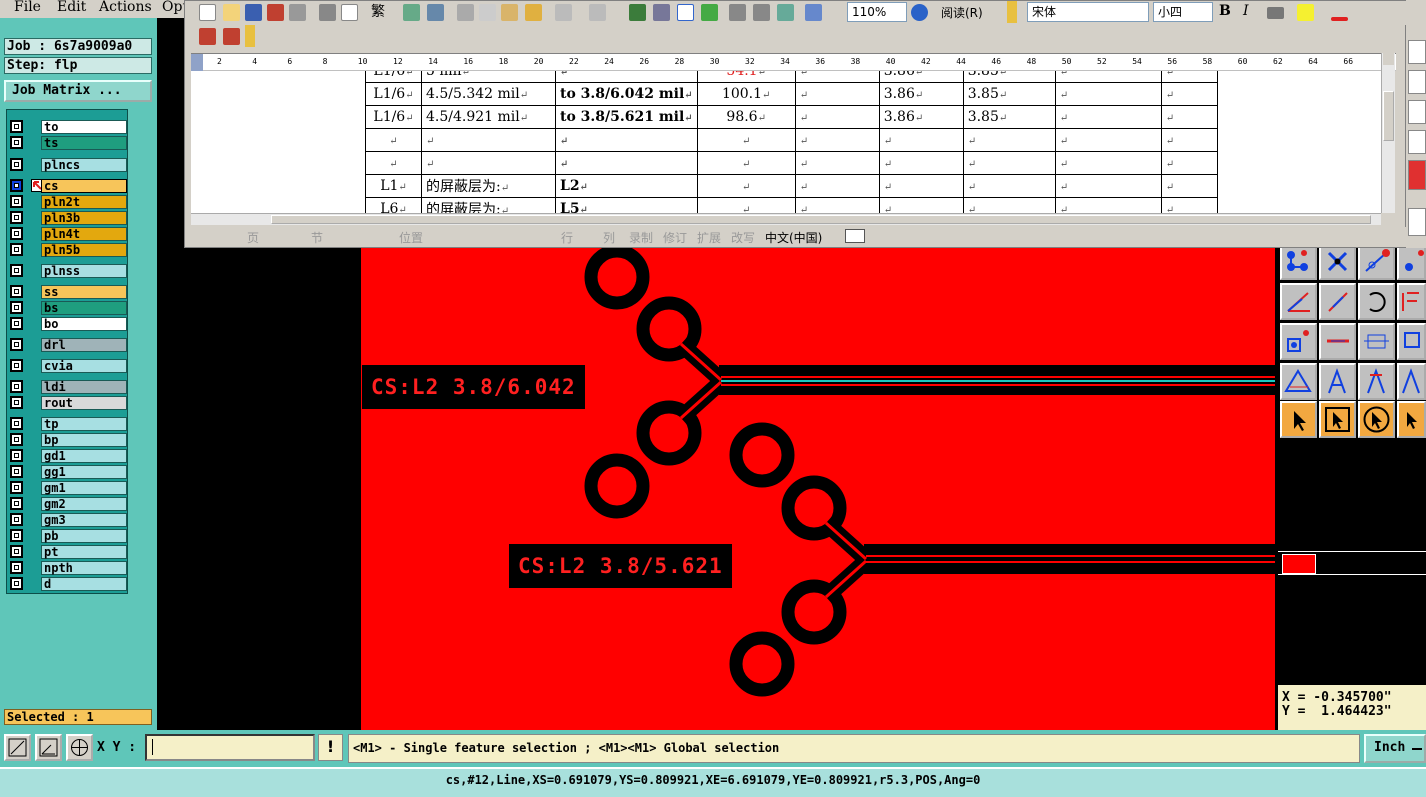  What do you see at coordinates (1376, 419) in the screenshot?
I see `tool-select-circle-icon` at bounding box center [1376, 419].